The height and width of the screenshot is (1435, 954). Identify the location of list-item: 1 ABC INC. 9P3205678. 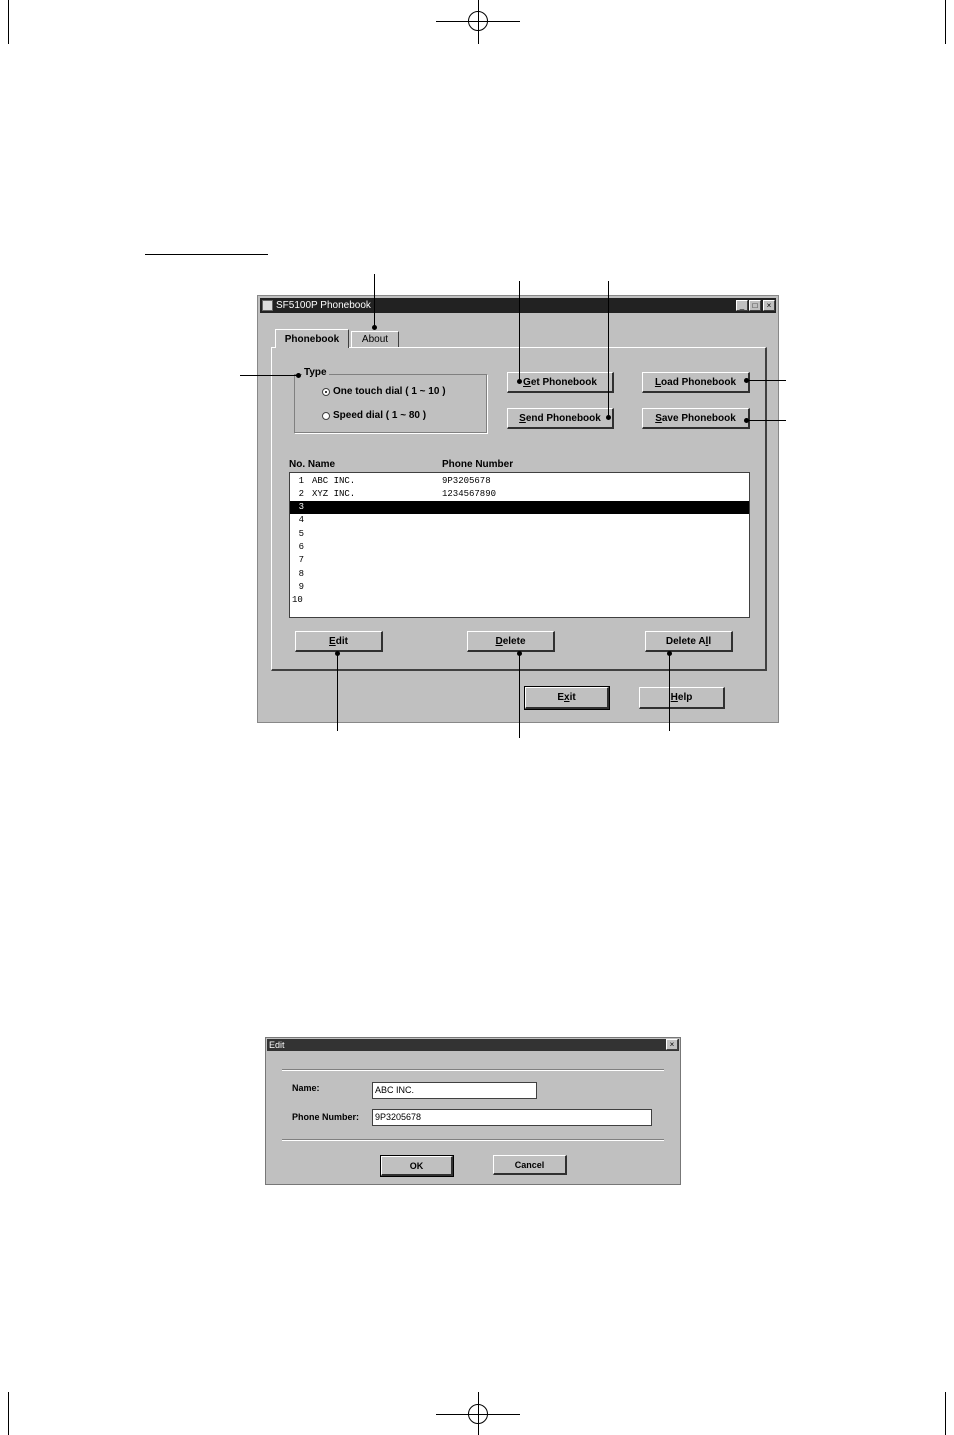
(519, 481).